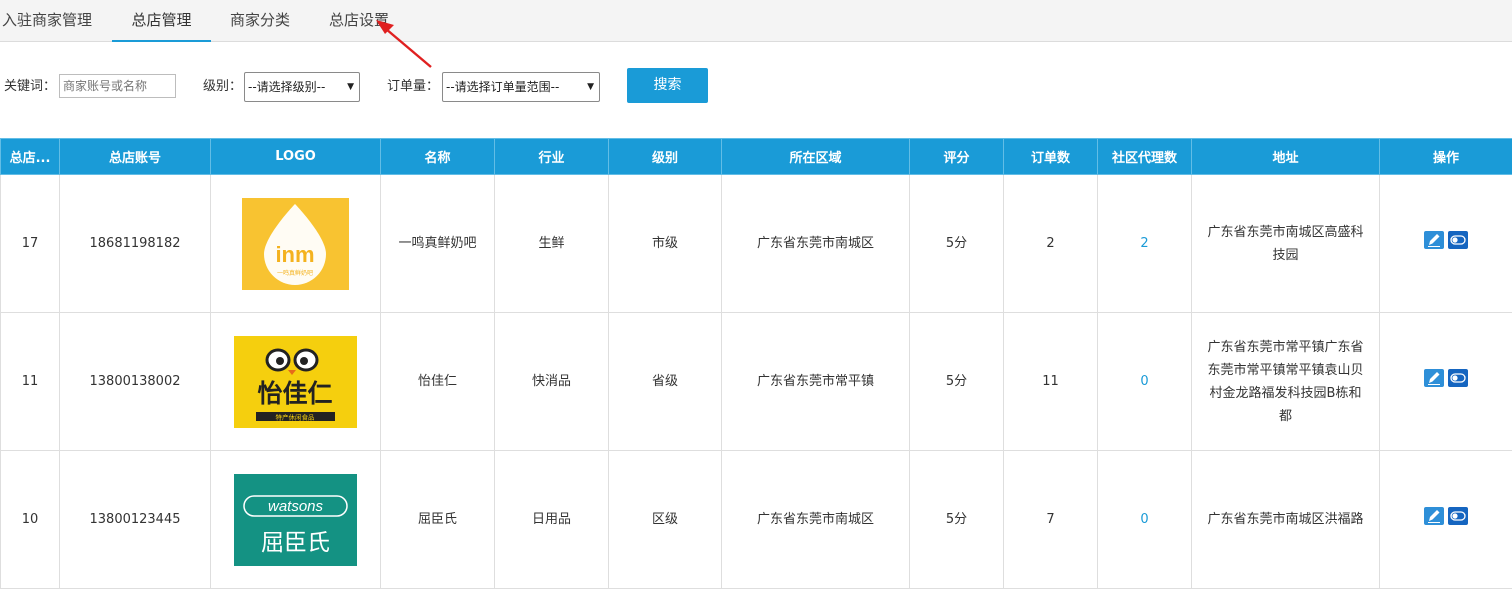 This screenshot has height=589, width=1512. Describe the element at coordinates (135, 382) in the screenshot. I see `cell-account: 13800138002` at that location.